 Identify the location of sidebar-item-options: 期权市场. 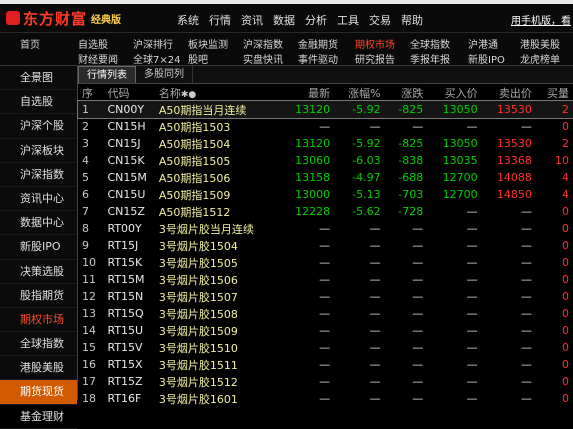
(38, 320).